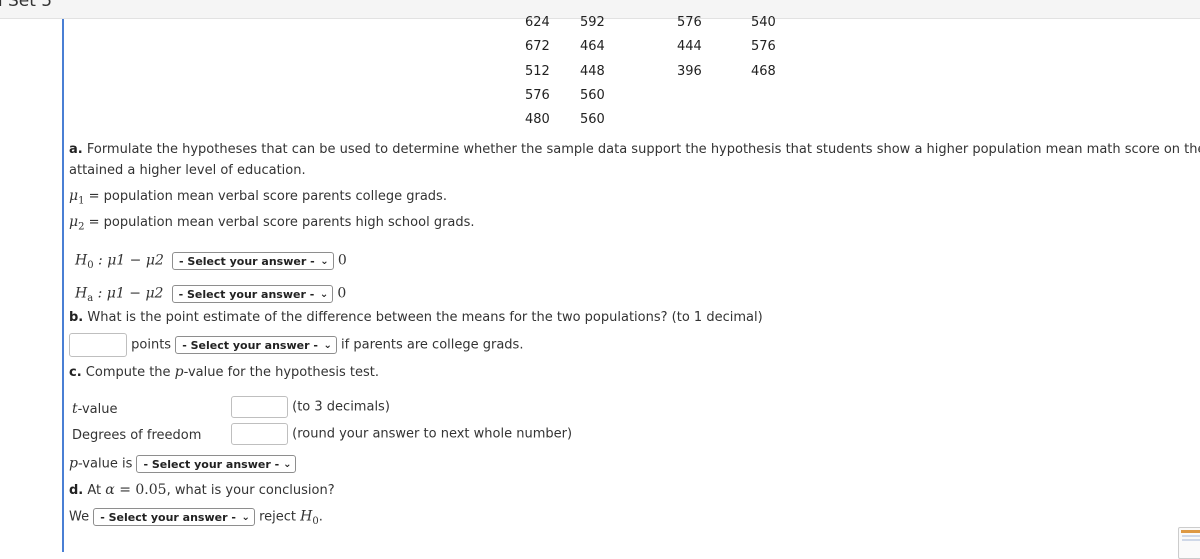 The image size is (1200, 559). What do you see at coordinates (250, 345) in the screenshot?
I see `part-b-select-value: - Select your answer -` at bounding box center [250, 345].